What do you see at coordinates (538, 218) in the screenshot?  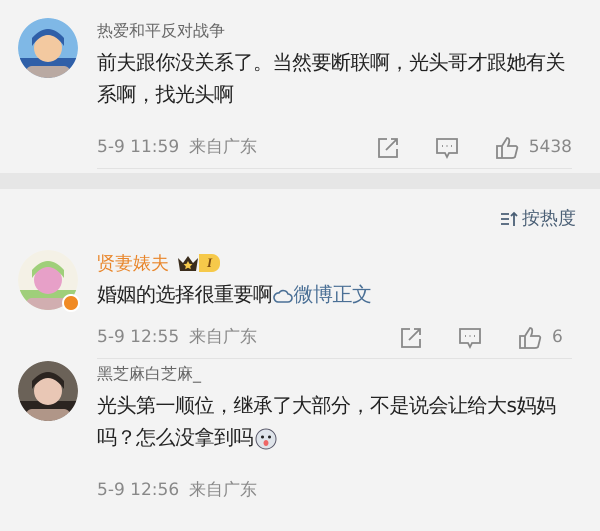 I see `sort-toggle: 按热度` at bounding box center [538, 218].